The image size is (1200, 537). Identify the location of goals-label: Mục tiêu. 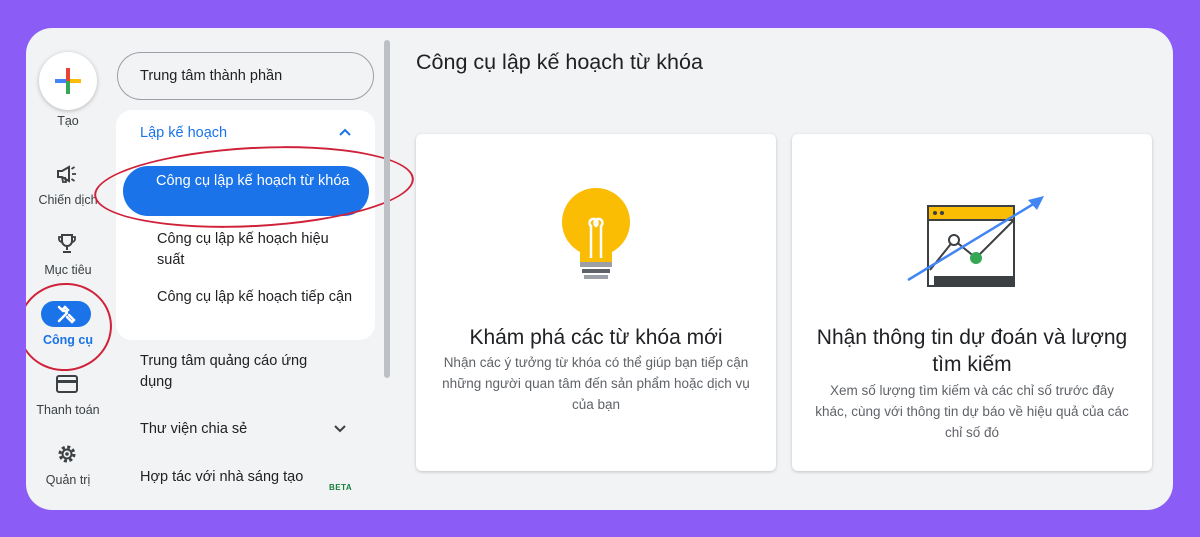
(68, 270).